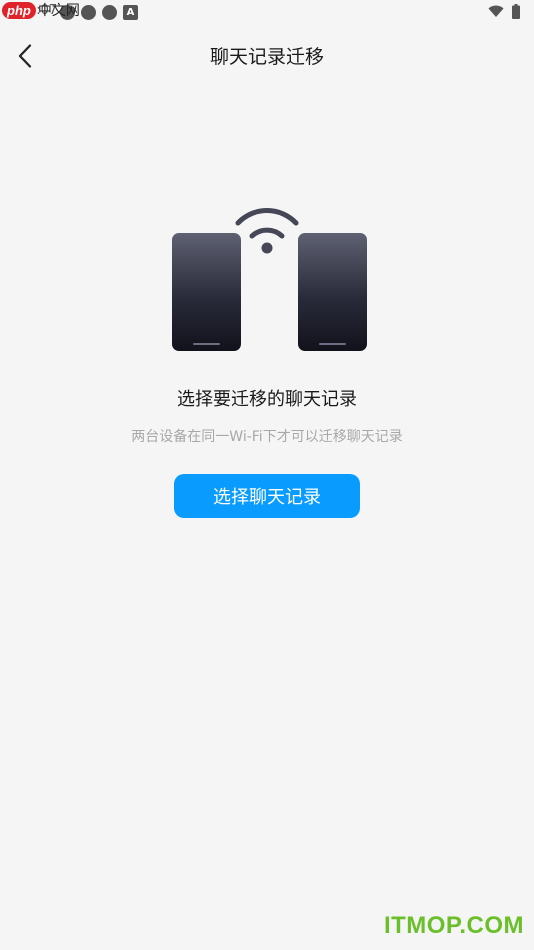  What do you see at coordinates (269, 279) in the screenshot?
I see `two-phones-wifi-illustration` at bounding box center [269, 279].